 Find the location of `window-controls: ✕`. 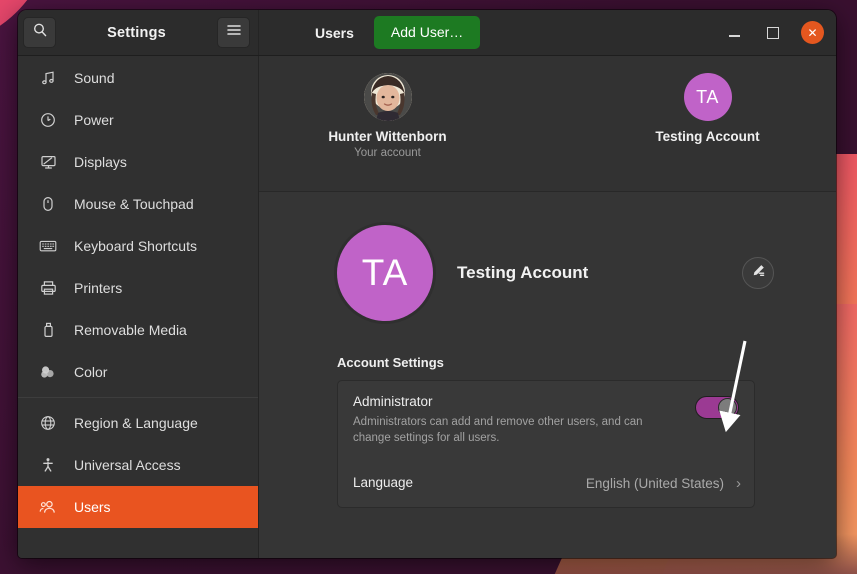

window-controls: ✕ is located at coordinates (775, 32).